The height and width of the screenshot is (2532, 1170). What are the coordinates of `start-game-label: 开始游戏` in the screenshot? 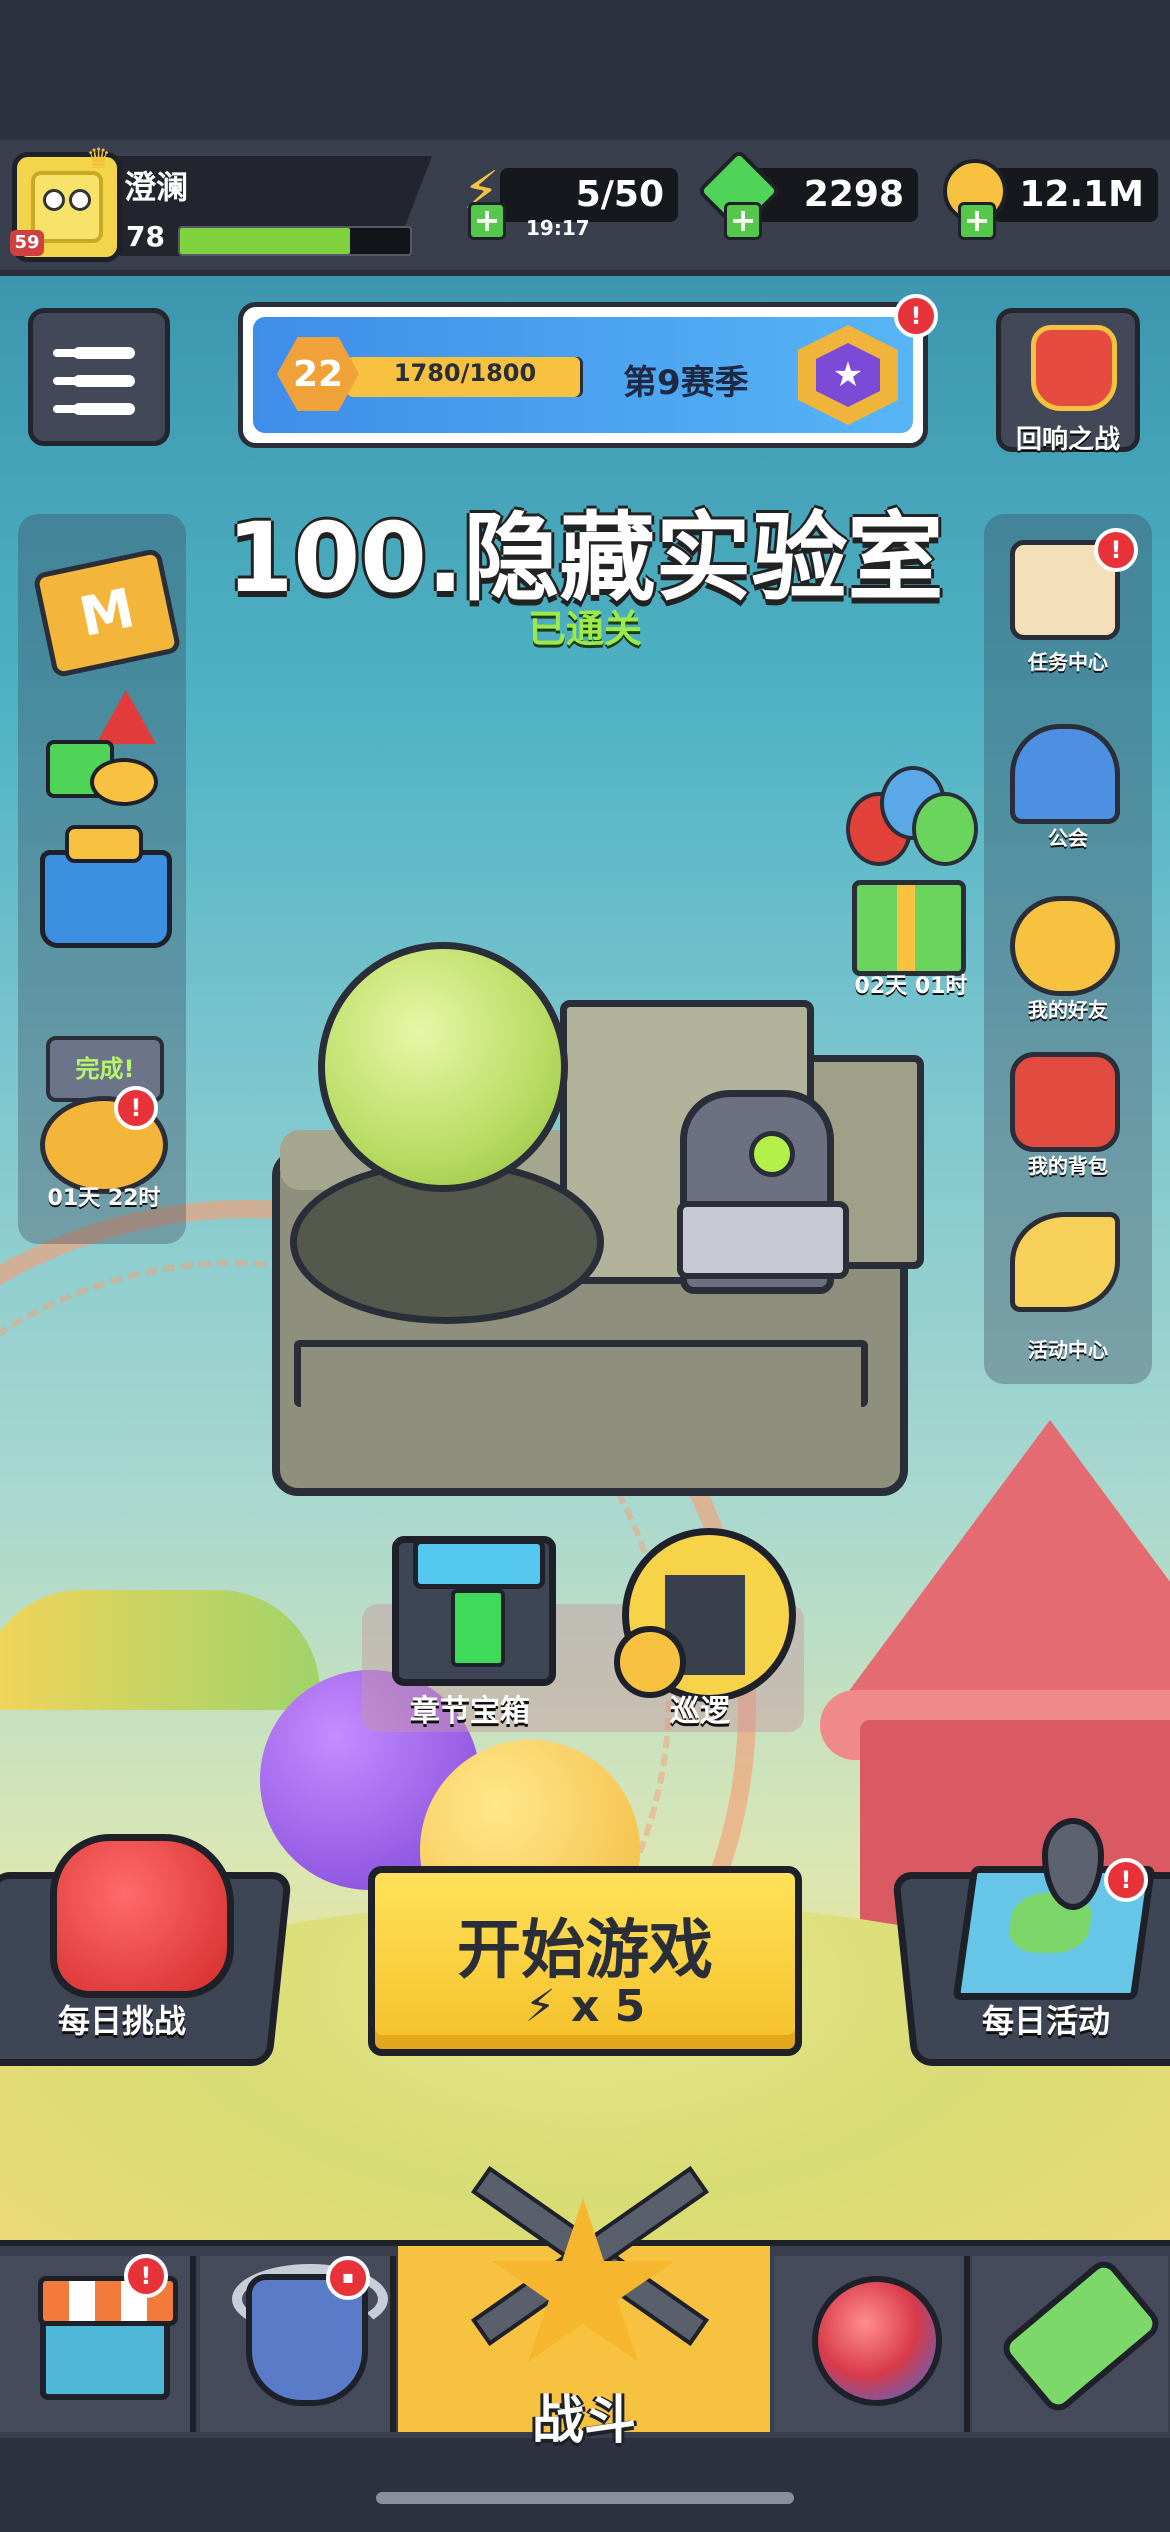 It's located at (585, 1951).